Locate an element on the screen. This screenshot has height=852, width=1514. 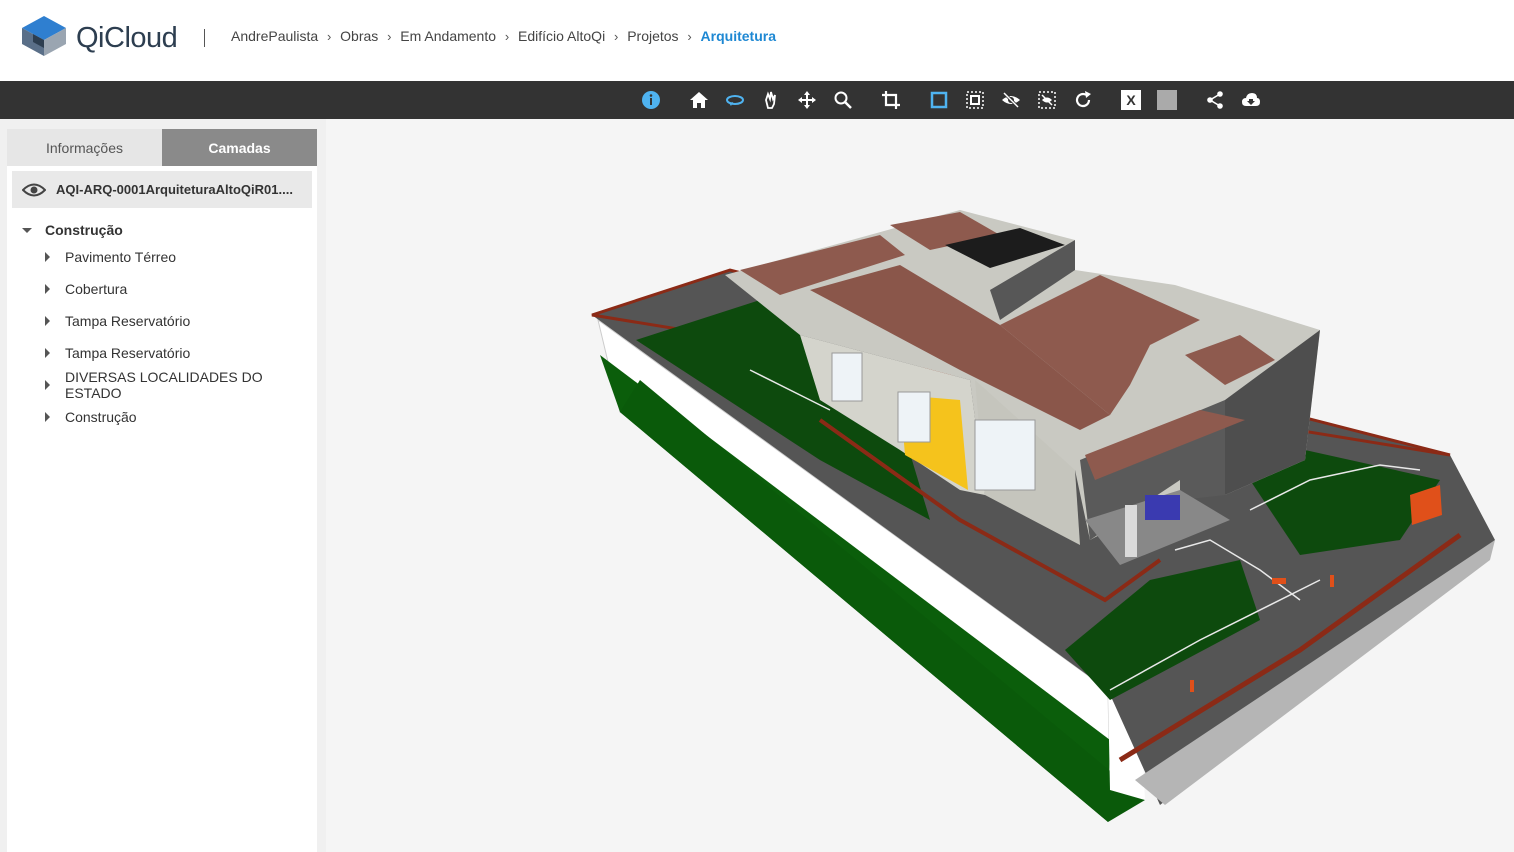
breadcrumb-item-projetos: Projetos is located at coordinates (652, 36).